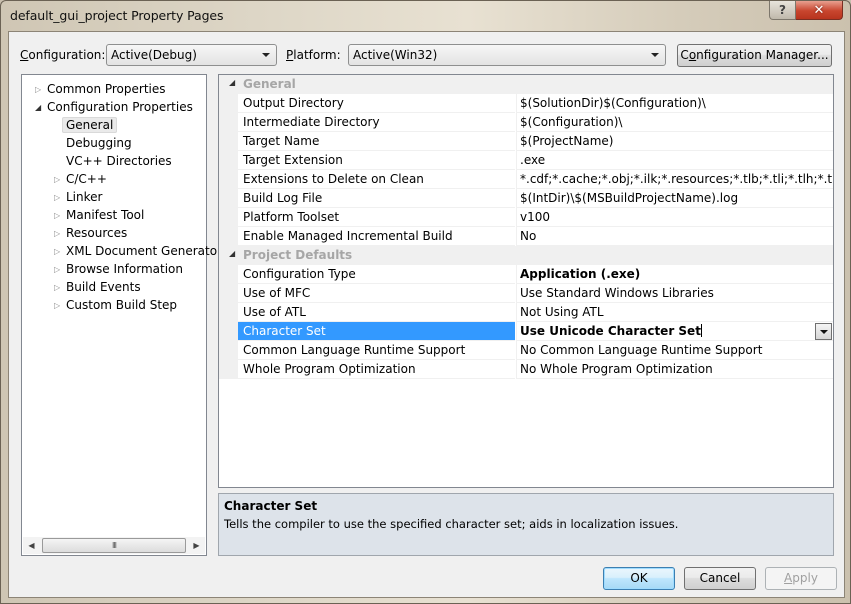 Image resolution: width=851 pixels, height=604 pixels. Describe the element at coordinates (269, 84) in the screenshot. I see `category-name: General` at that location.